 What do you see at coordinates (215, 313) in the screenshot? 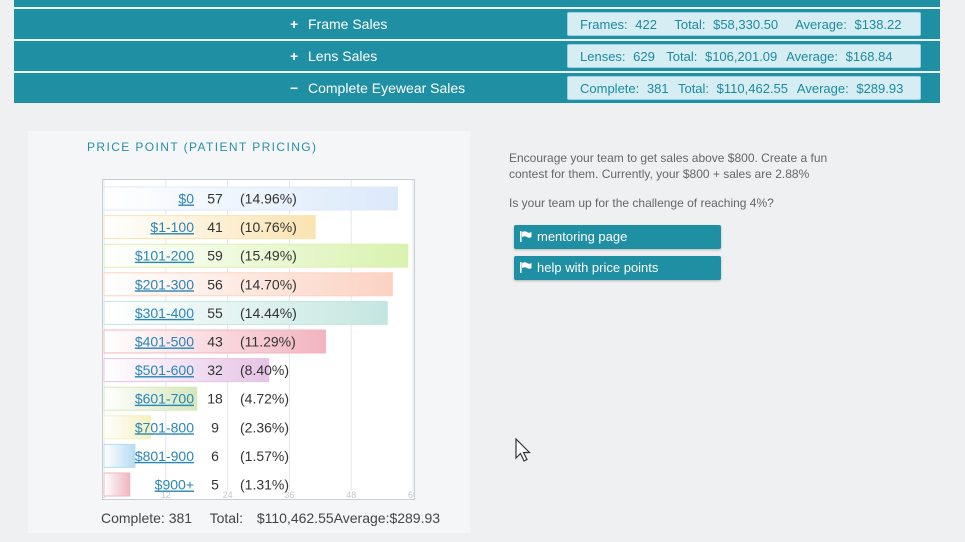
I see `bar-count-label: 55` at bounding box center [215, 313].